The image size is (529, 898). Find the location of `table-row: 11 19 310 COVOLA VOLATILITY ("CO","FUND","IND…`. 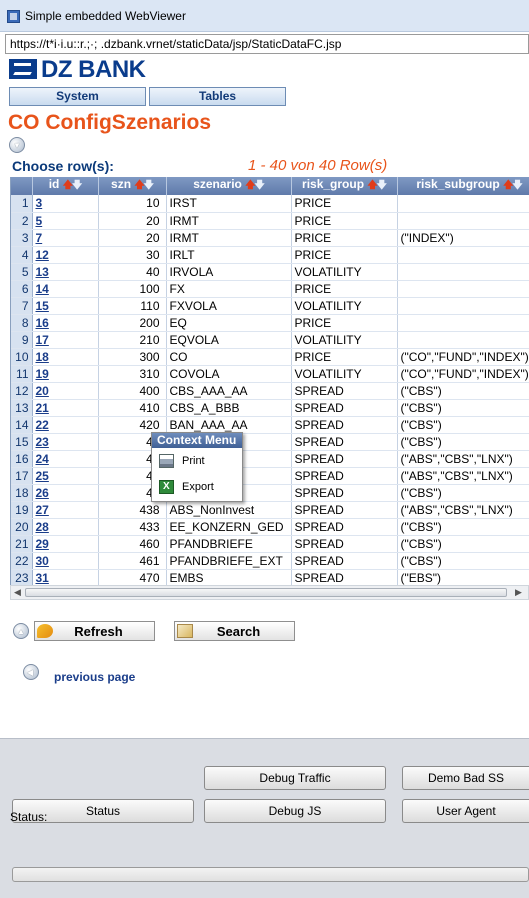

table-row: 11 19 310 COVOLA VOLATILITY ("CO","FUND","IND… is located at coordinates (270, 374).